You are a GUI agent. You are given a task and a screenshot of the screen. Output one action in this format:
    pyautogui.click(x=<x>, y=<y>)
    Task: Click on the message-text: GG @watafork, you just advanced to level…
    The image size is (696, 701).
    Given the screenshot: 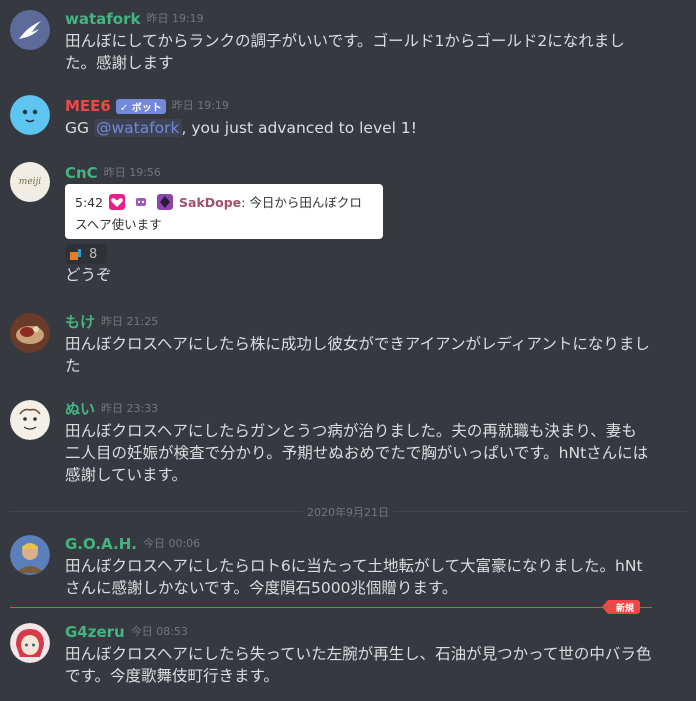 What is the action you would take?
    pyautogui.click(x=358, y=128)
    